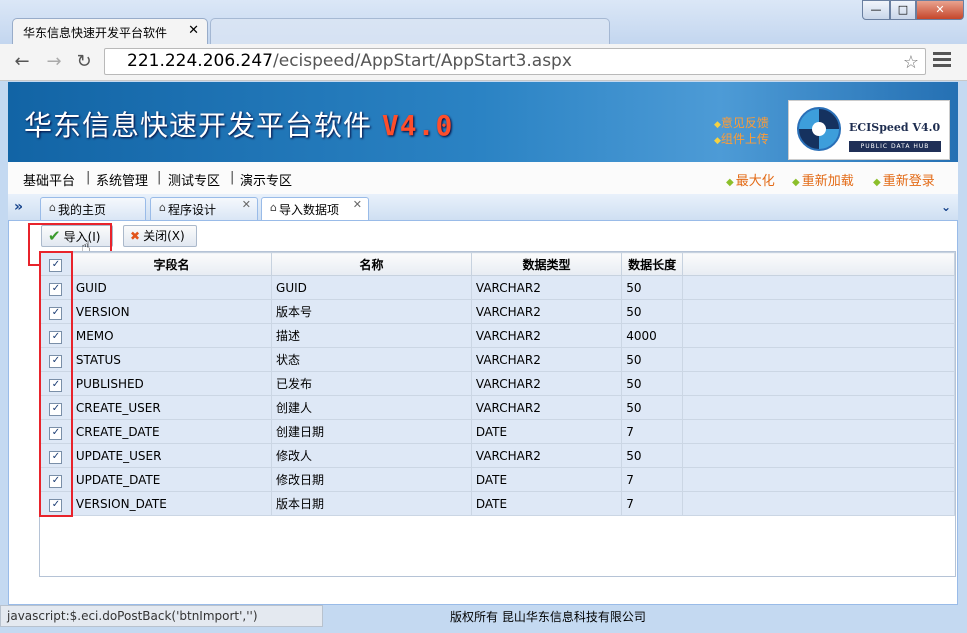 This screenshot has height=633, width=967. What do you see at coordinates (171, 335) in the screenshot?
I see `cell-field-name: MEMO` at bounding box center [171, 335].